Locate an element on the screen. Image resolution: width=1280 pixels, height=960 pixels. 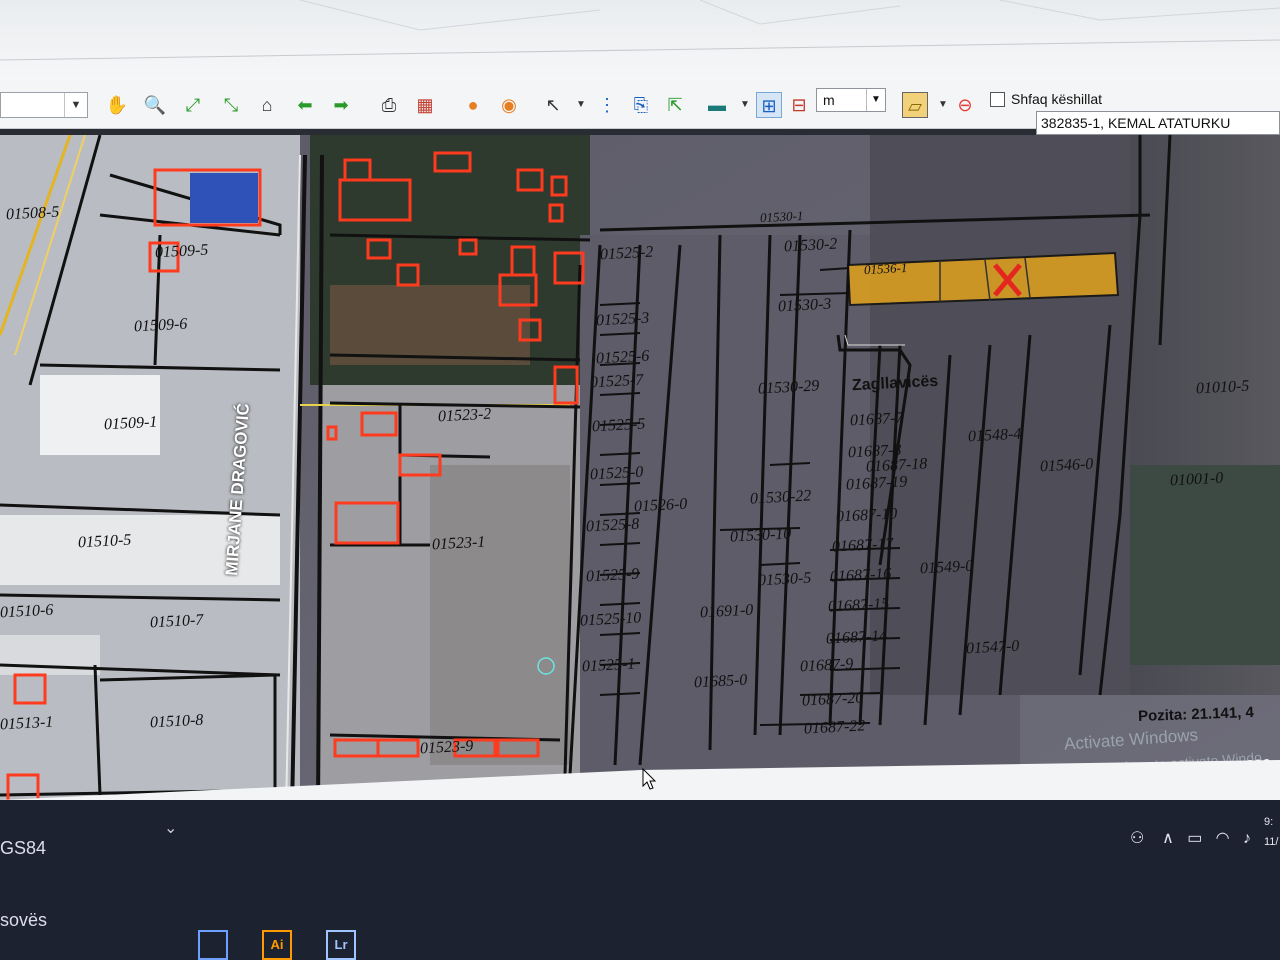
battery-icon: ▭ is located at coordinates (1194, 838).